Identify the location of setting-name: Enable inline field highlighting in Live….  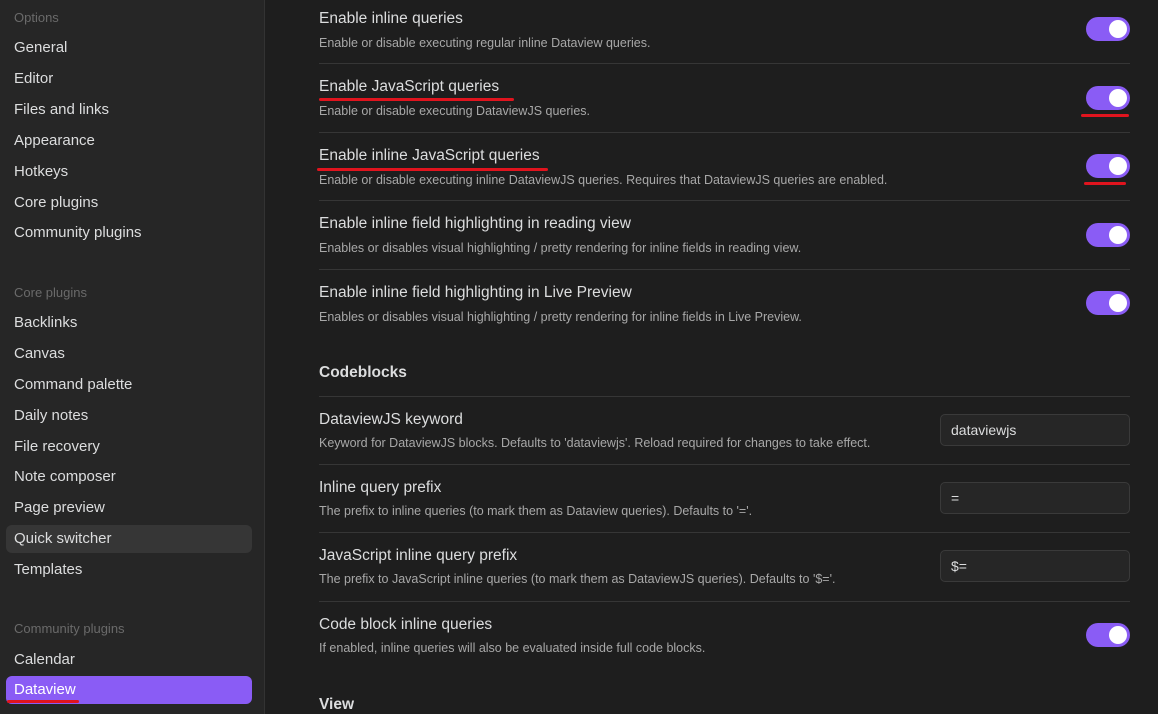
(475, 292).